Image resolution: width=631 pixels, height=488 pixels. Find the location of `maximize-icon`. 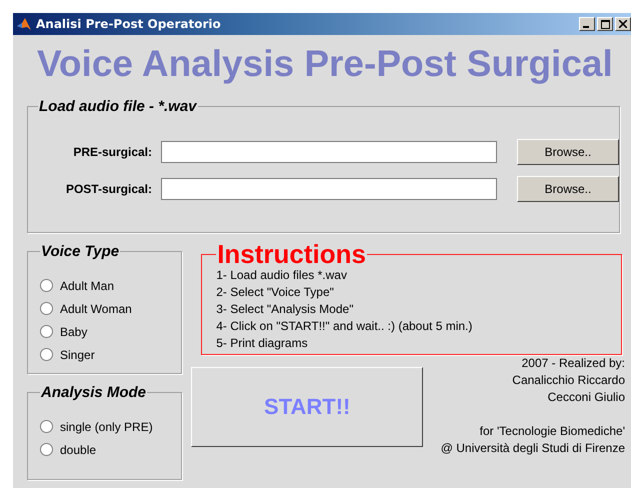

maximize-icon is located at coordinates (605, 24).